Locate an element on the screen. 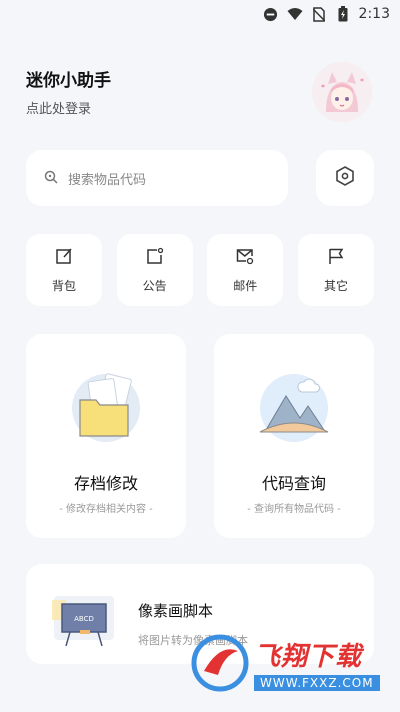 The width and height of the screenshot is (400, 712). battery-charging-icon is located at coordinates (343, 14).